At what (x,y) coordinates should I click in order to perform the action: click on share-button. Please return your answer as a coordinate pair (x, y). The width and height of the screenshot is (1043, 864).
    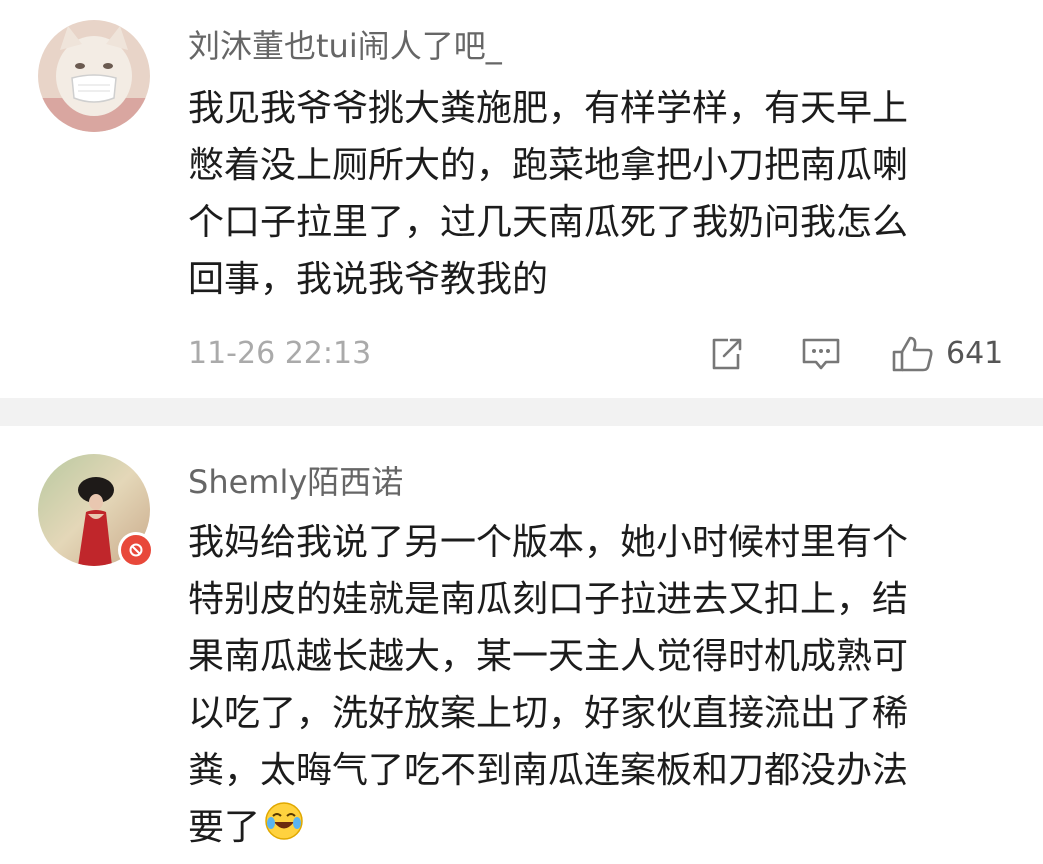
    Looking at the image, I should click on (726, 354).